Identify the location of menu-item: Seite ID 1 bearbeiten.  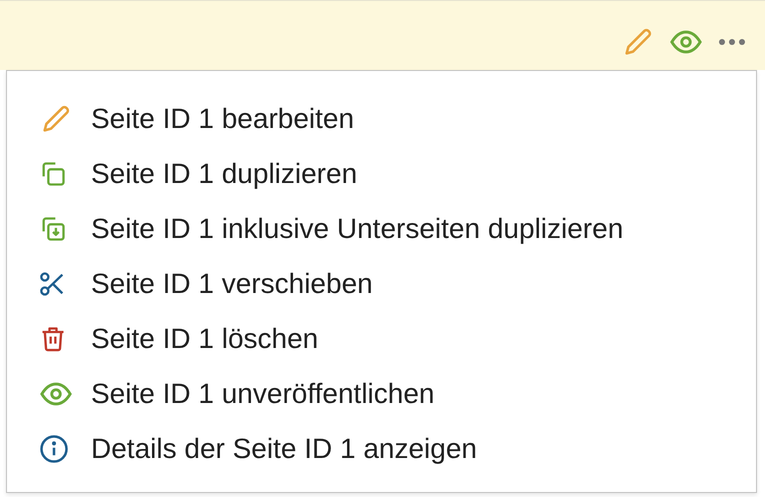
(381, 118).